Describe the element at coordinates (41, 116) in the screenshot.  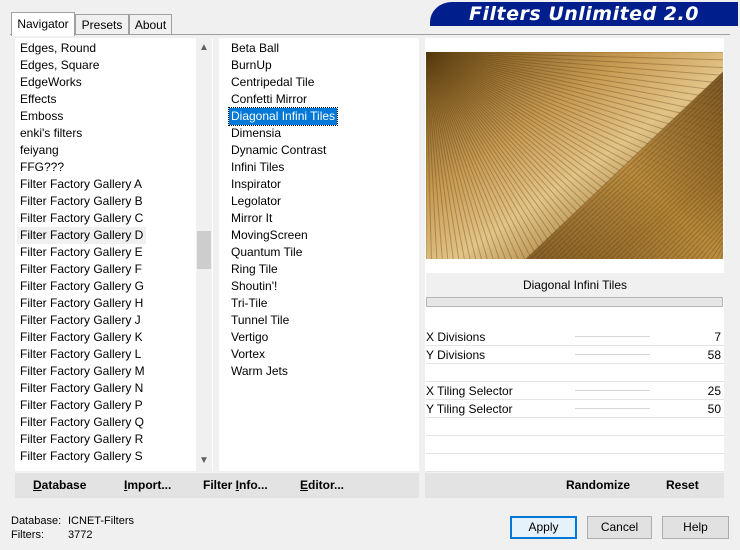
I see `category-item: Emboss` at that location.